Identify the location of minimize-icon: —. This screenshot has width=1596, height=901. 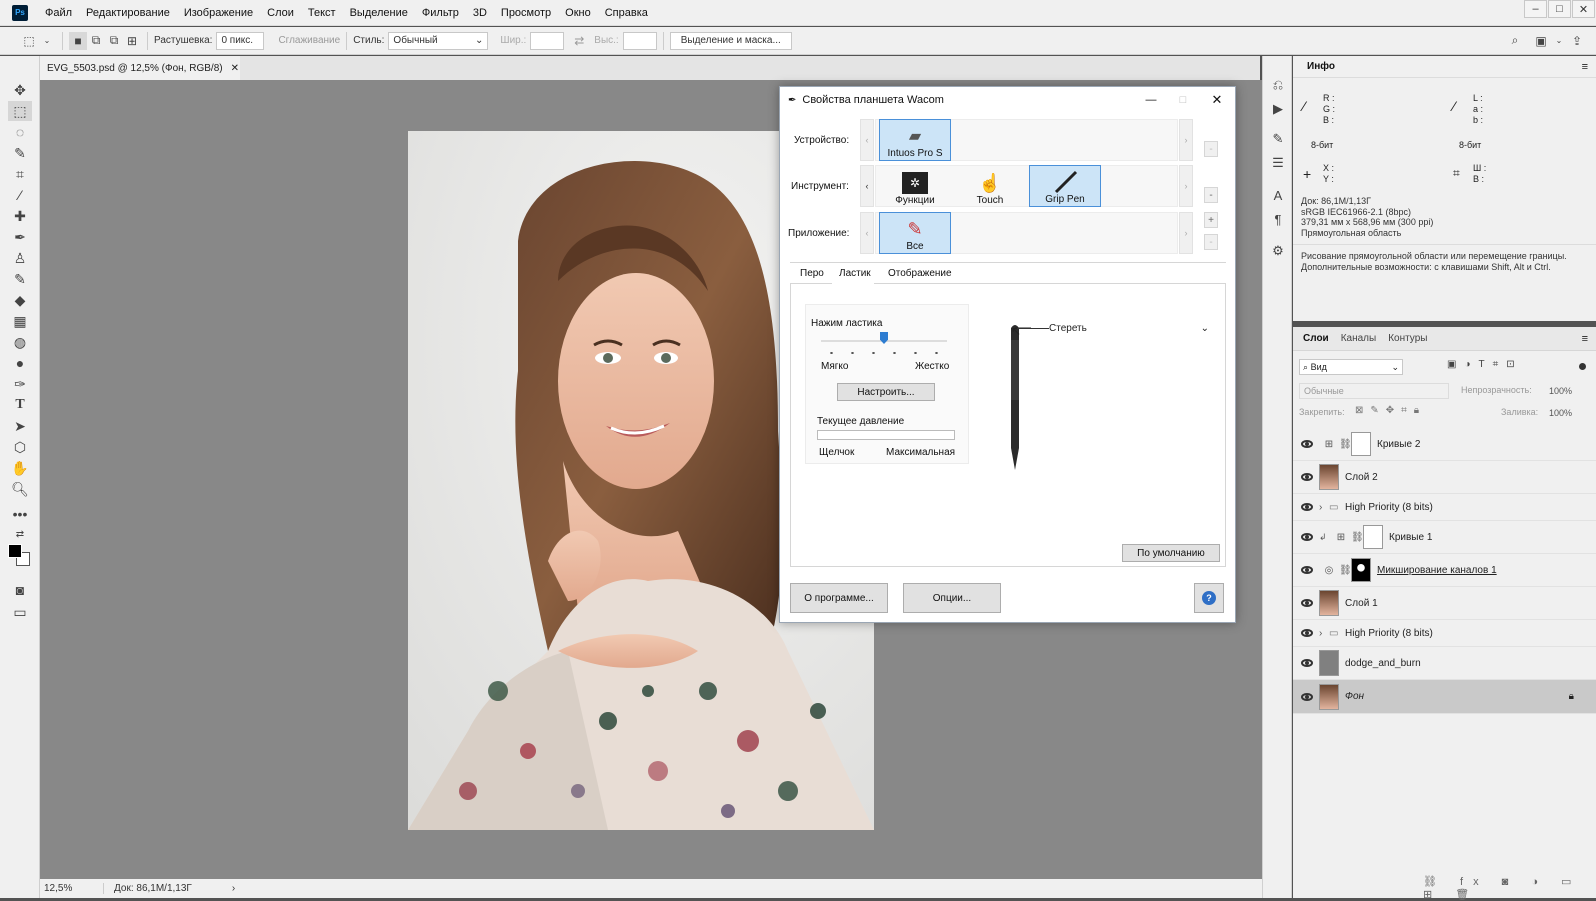
(1151, 100).